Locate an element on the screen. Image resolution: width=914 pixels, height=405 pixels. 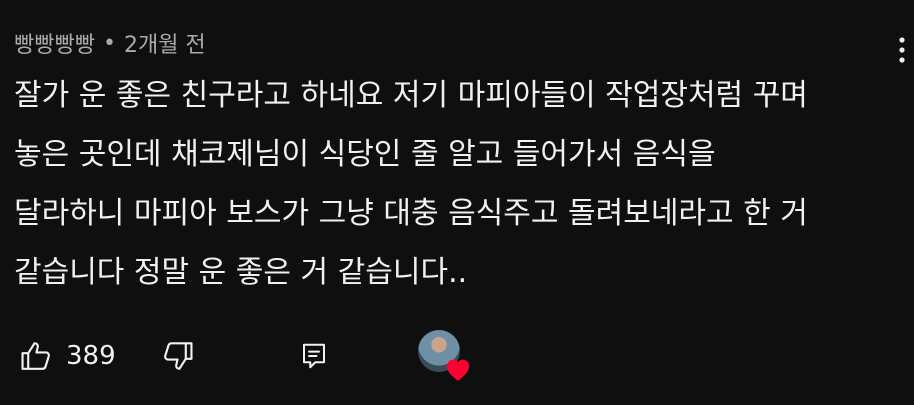
creator-heart is located at coordinates (446, 356).